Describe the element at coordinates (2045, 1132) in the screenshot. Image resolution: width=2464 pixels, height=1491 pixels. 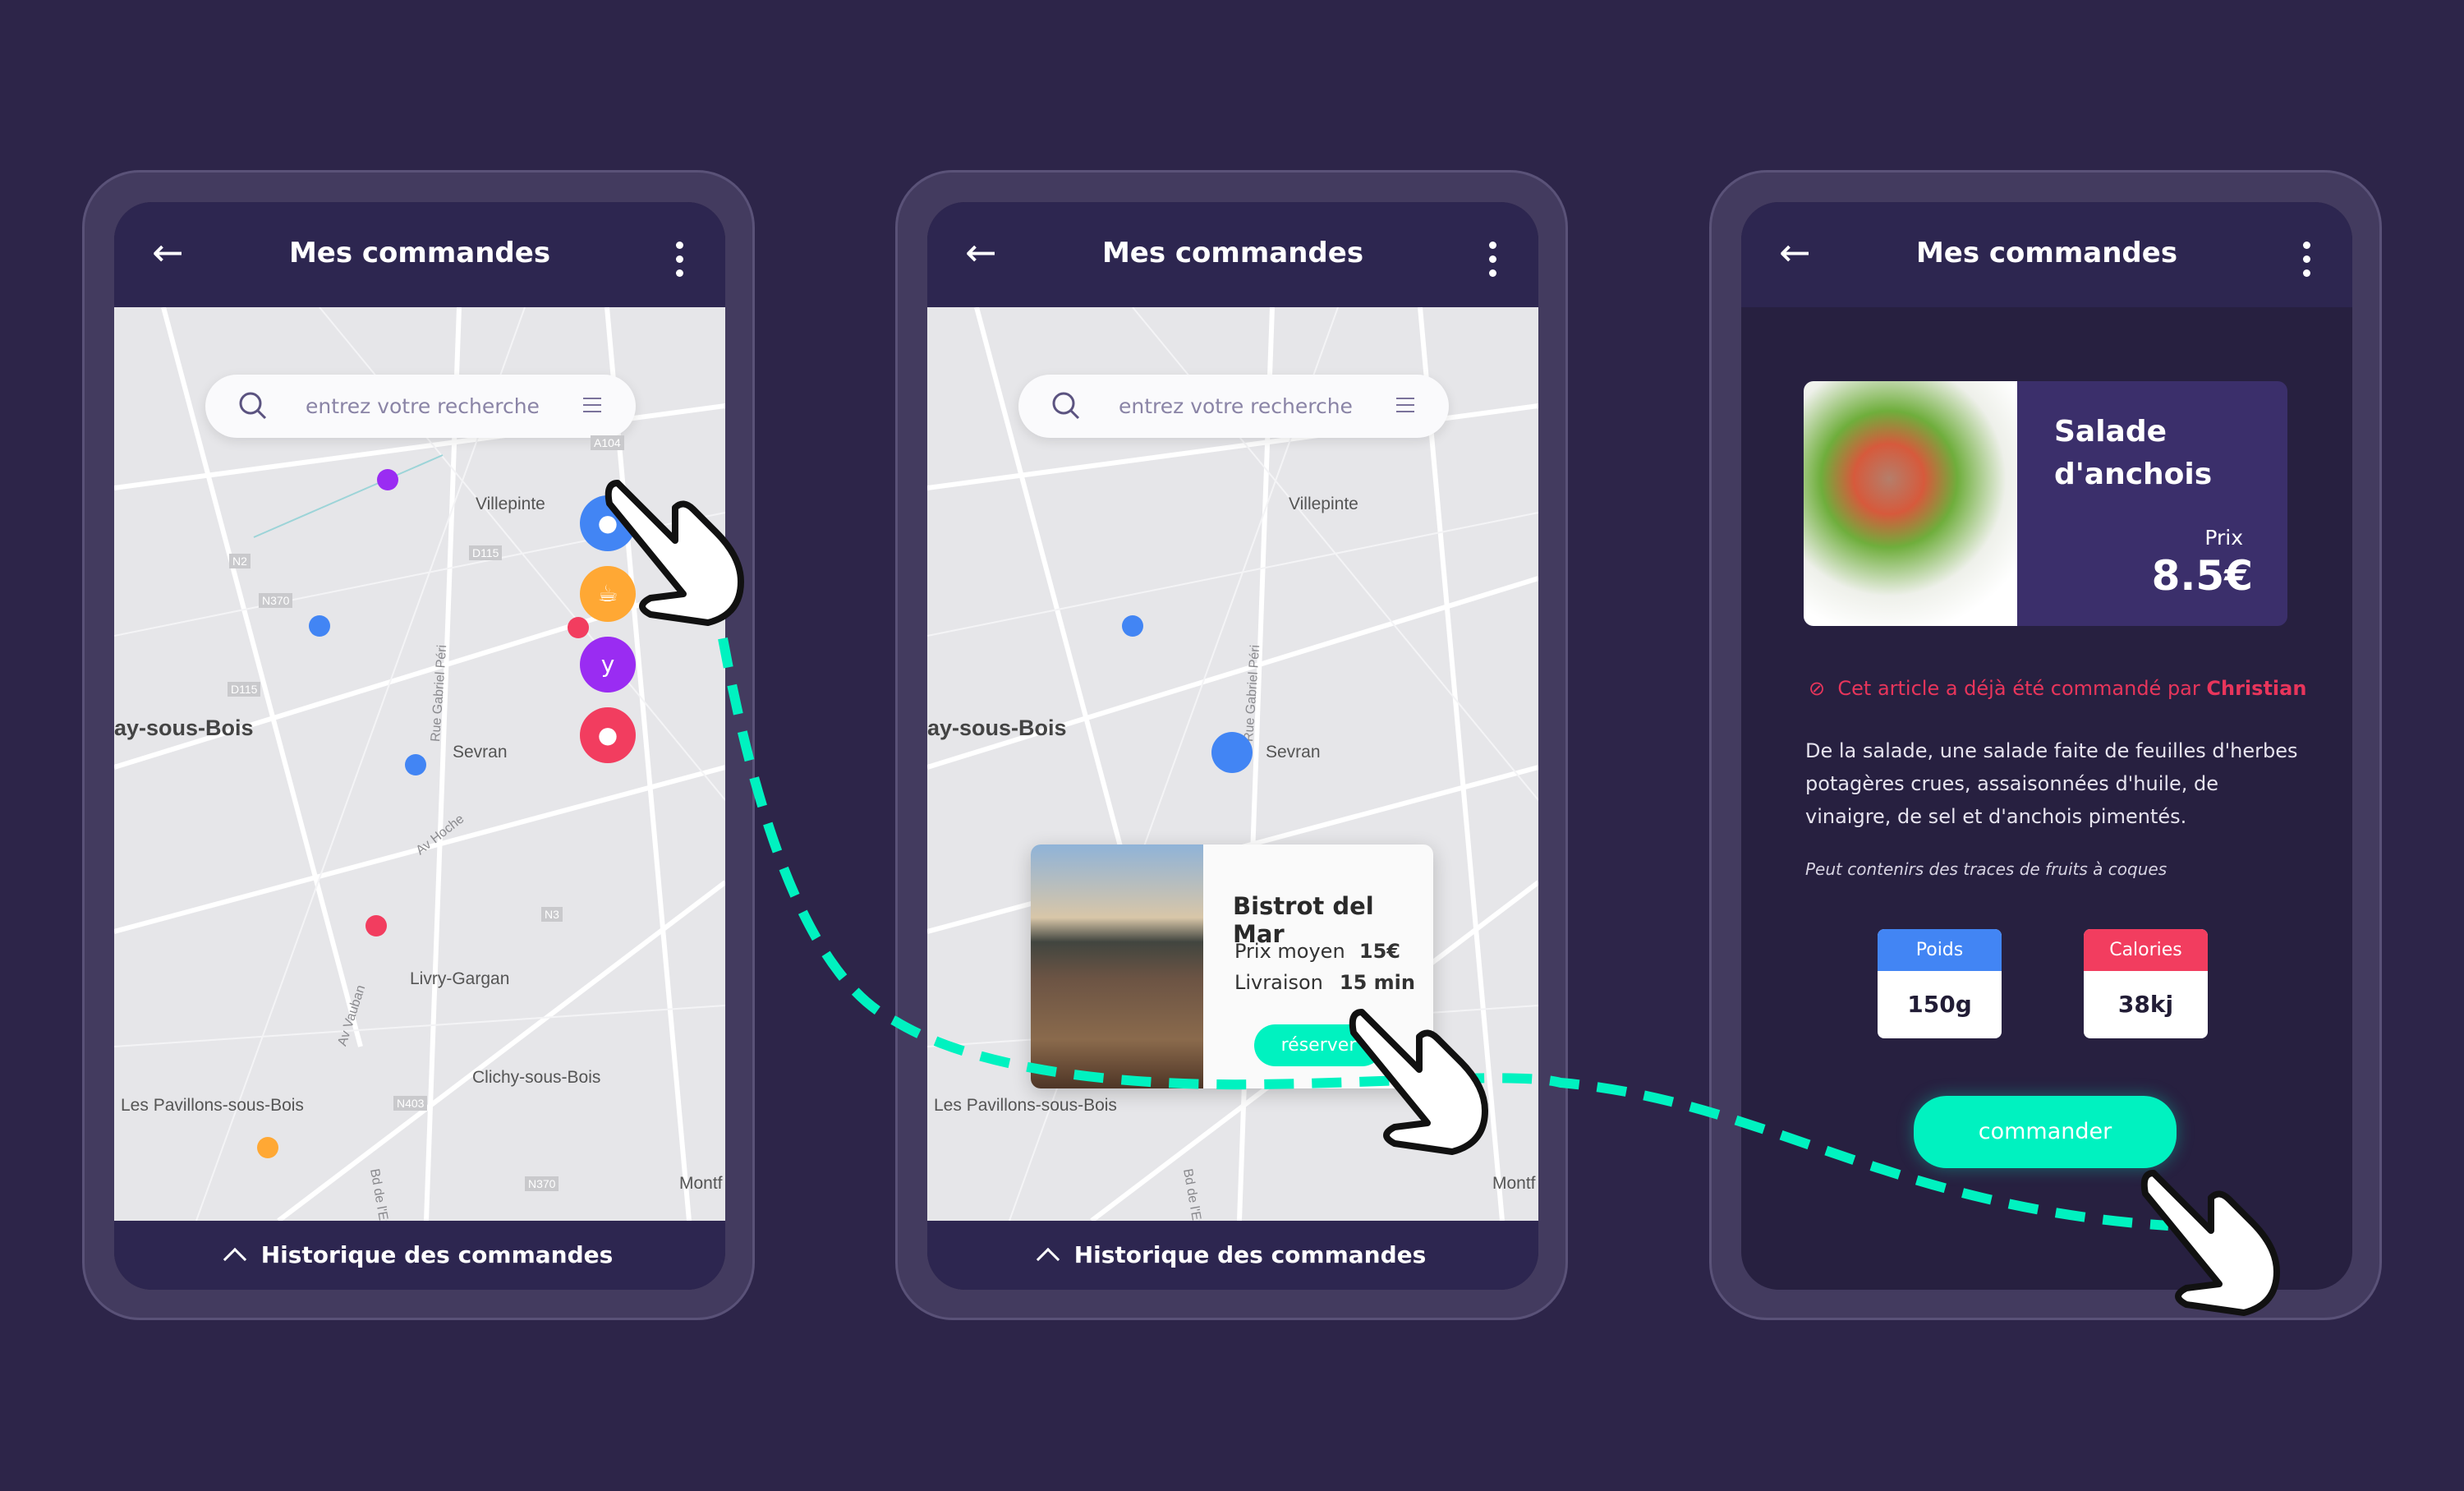
I see `order-button: commander` at that location.